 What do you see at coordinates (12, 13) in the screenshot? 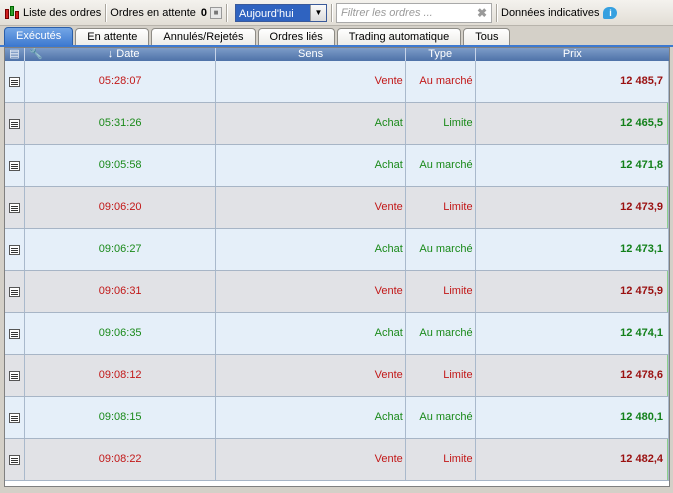
I see `candlestick-icon` at bounding box center [12, 13].